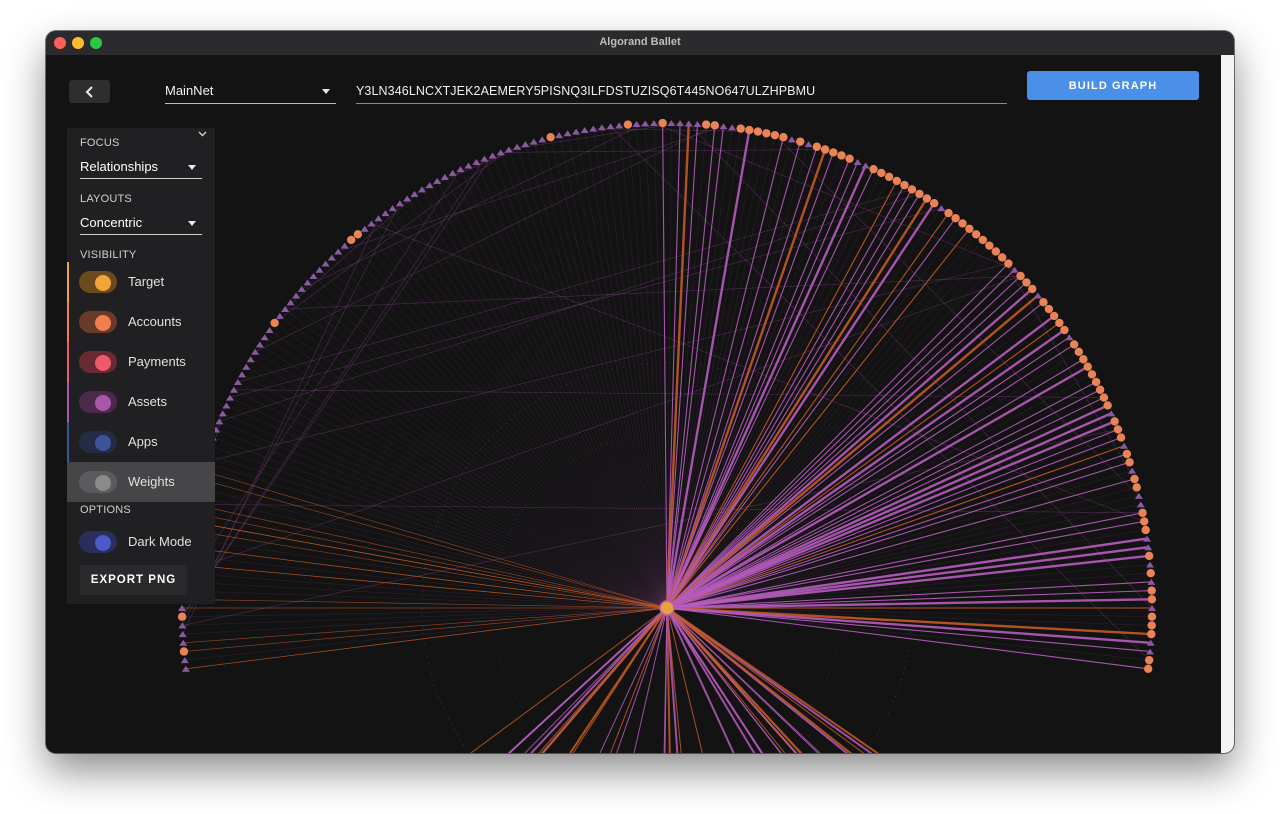  I want to click on toggle-target: Target, so click(141, 282).